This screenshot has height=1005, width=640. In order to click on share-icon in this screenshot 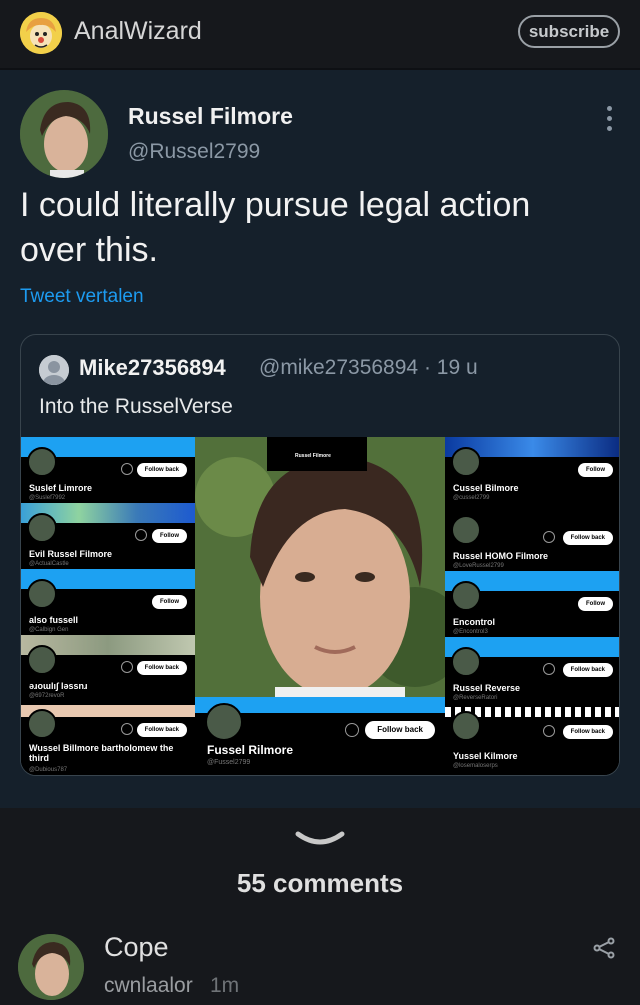, I will do `click(604, 948)`.